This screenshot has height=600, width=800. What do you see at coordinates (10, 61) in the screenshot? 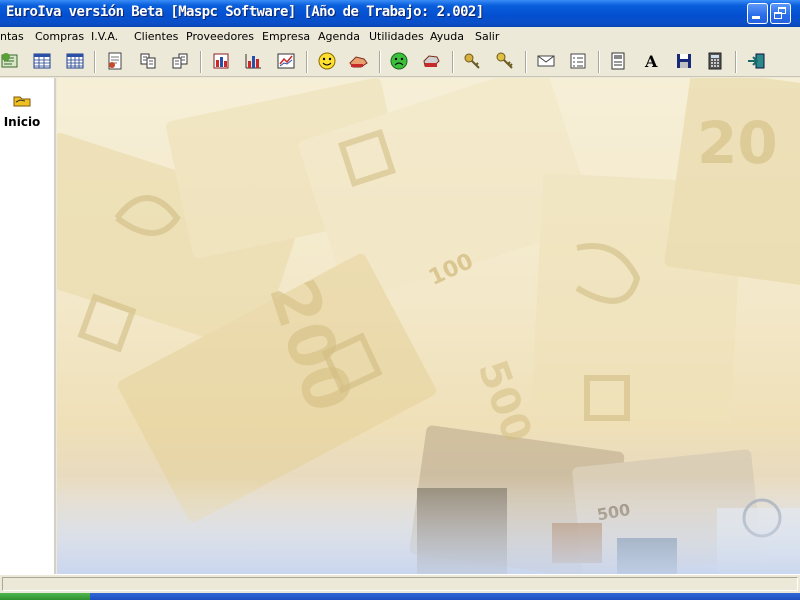
I see `globe-icon` at bounding box center [10, 61].